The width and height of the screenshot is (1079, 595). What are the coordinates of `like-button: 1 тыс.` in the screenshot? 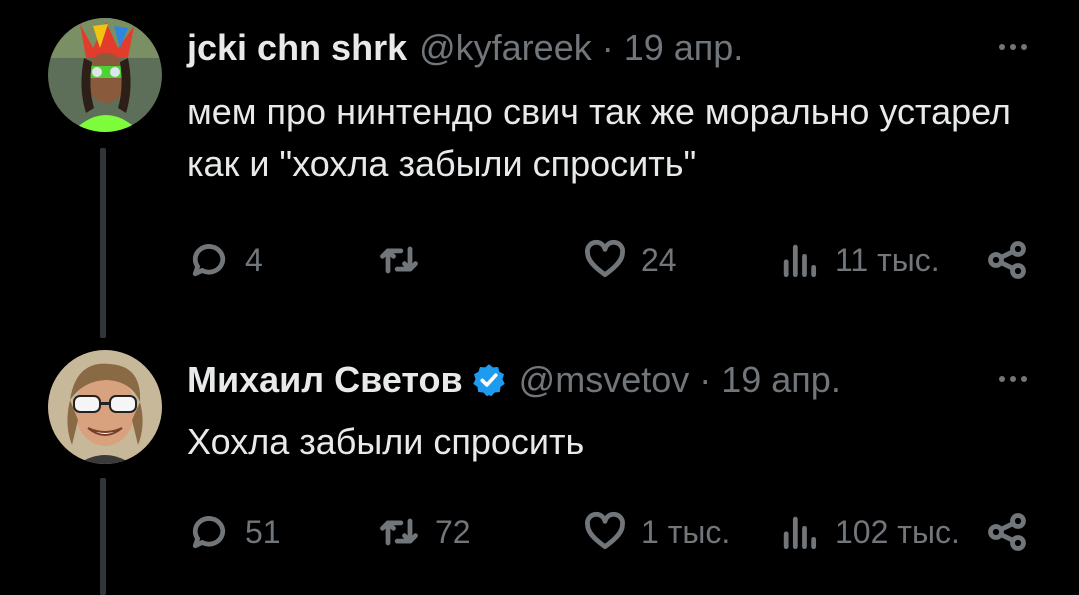 It's located at (656, 532).